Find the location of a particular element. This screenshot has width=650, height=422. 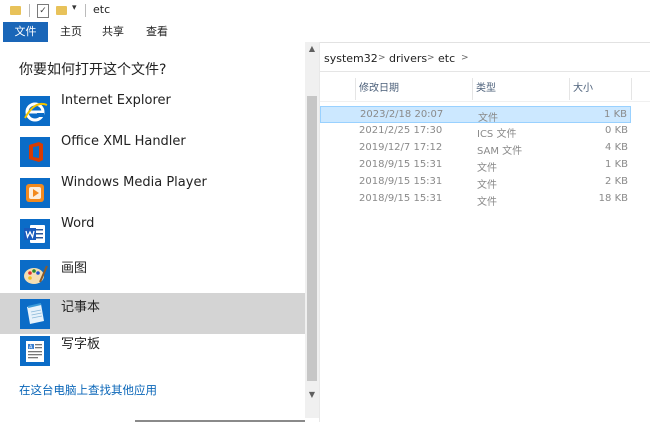

tab-home: 主页 is located at coordinates (71, 32).